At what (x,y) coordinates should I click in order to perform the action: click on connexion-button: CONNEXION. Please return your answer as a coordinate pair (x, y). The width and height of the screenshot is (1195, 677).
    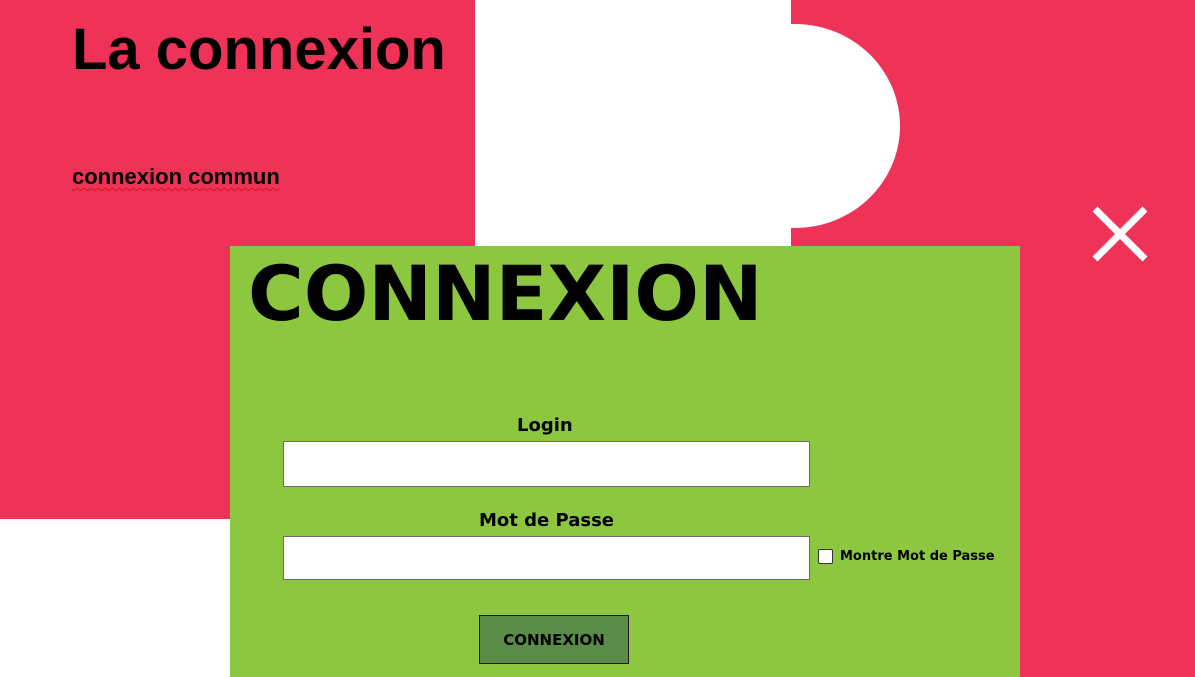
    Looking at the image, I should click on (554, 639).